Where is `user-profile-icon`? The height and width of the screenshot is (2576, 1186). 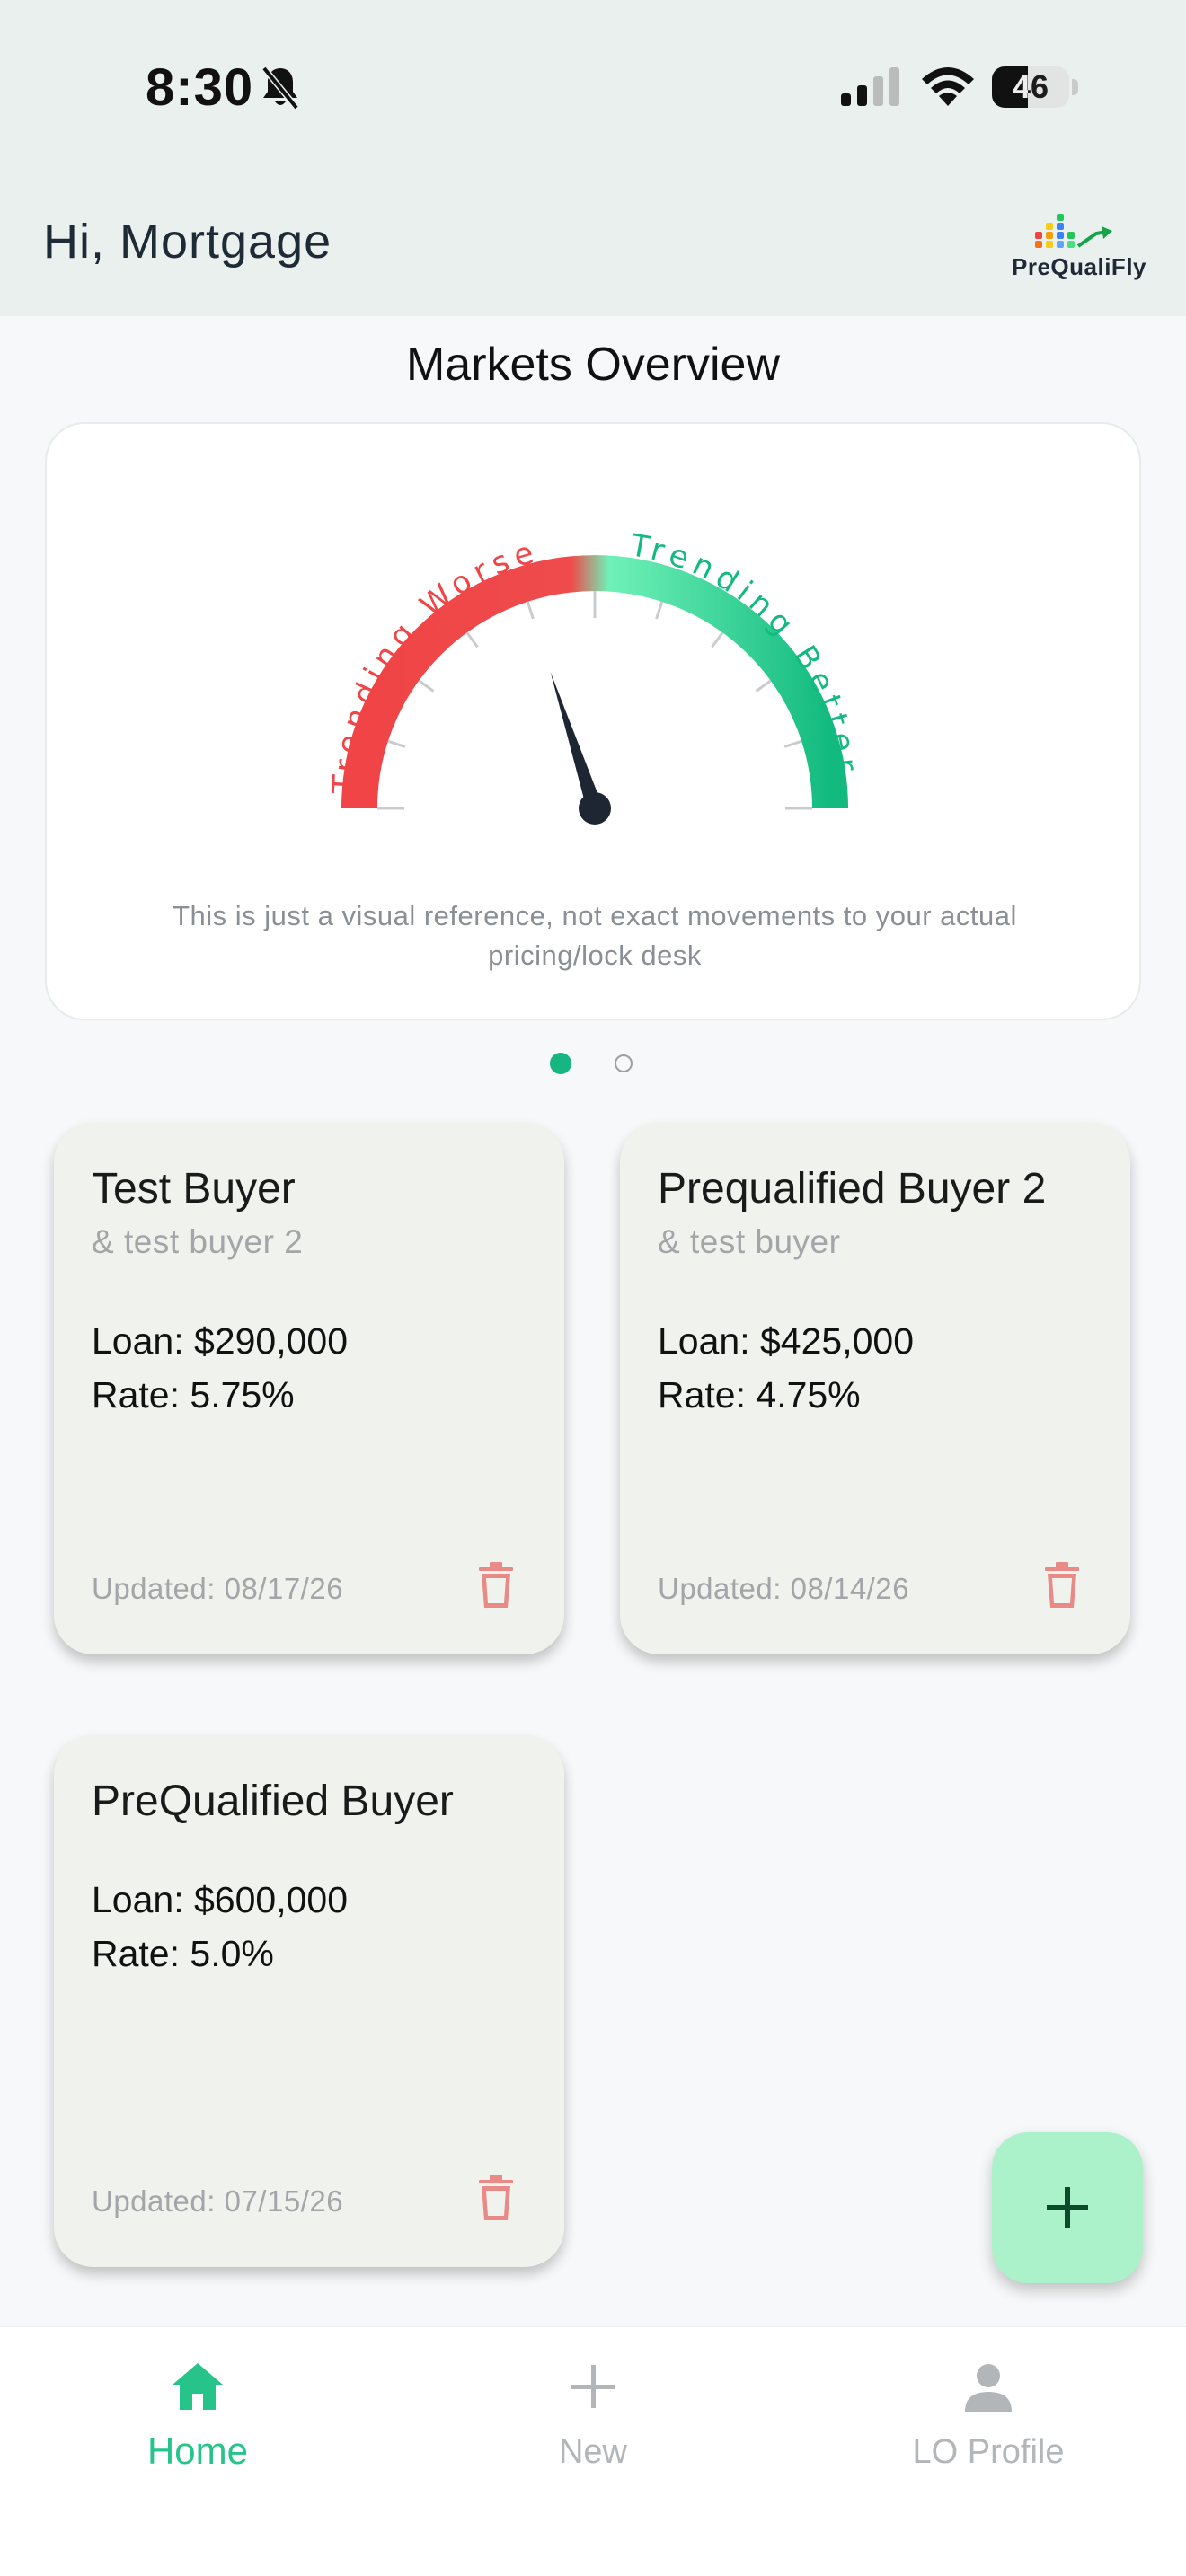 user-profile-icon is located at coordinates (988, 2388).